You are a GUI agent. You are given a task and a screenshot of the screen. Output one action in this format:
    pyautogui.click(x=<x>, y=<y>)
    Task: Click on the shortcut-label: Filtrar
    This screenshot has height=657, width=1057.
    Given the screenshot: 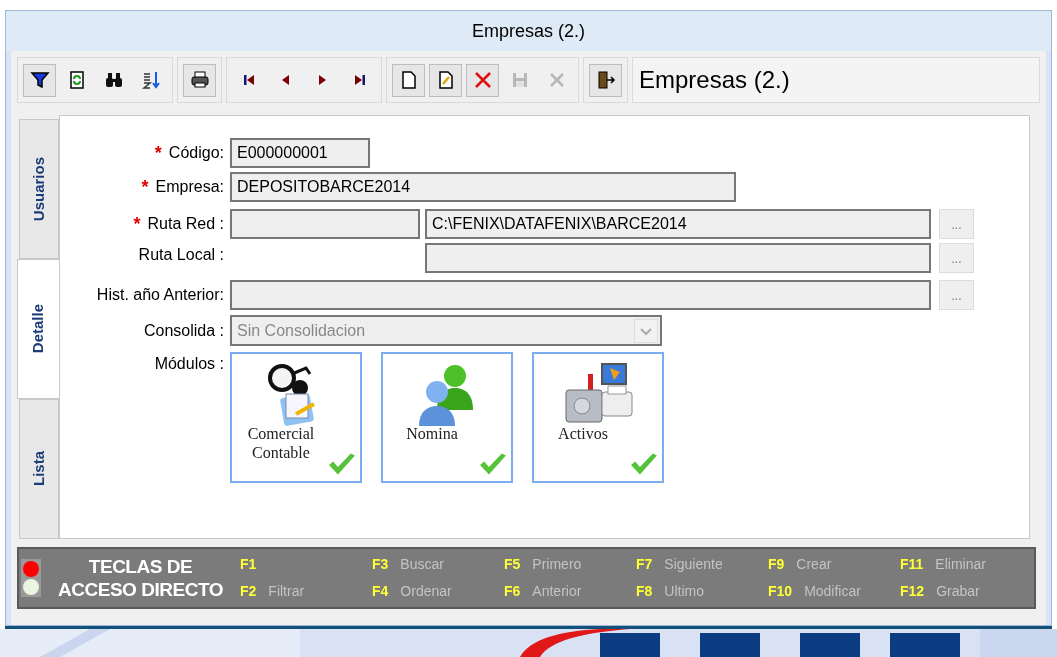 What is the action you would take?
    pyautogui.click(x=286, y=591)
    